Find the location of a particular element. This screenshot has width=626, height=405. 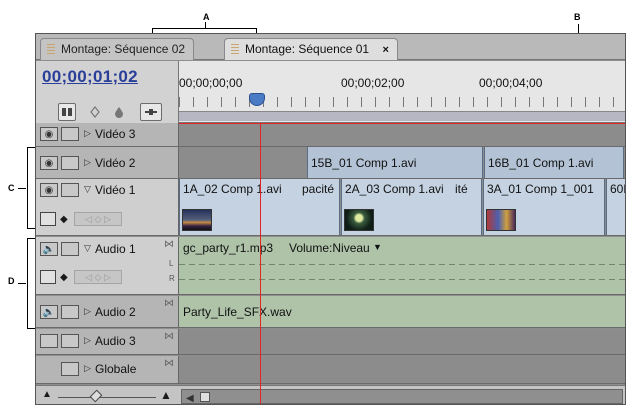

snap-icon is located at coordinates (67, 112).